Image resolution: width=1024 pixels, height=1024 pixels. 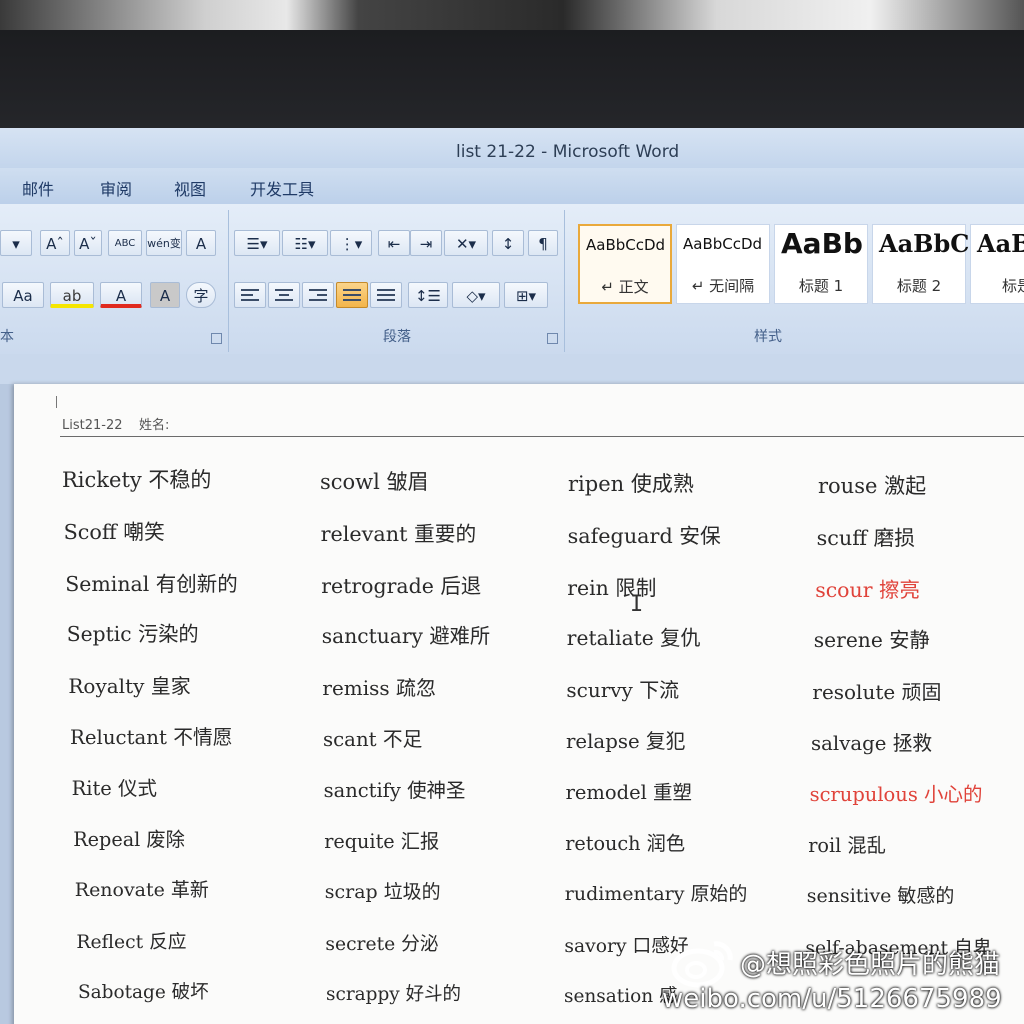 I want to click on paragraph-dialog-launcher-icon, so click(x=552, y=338).